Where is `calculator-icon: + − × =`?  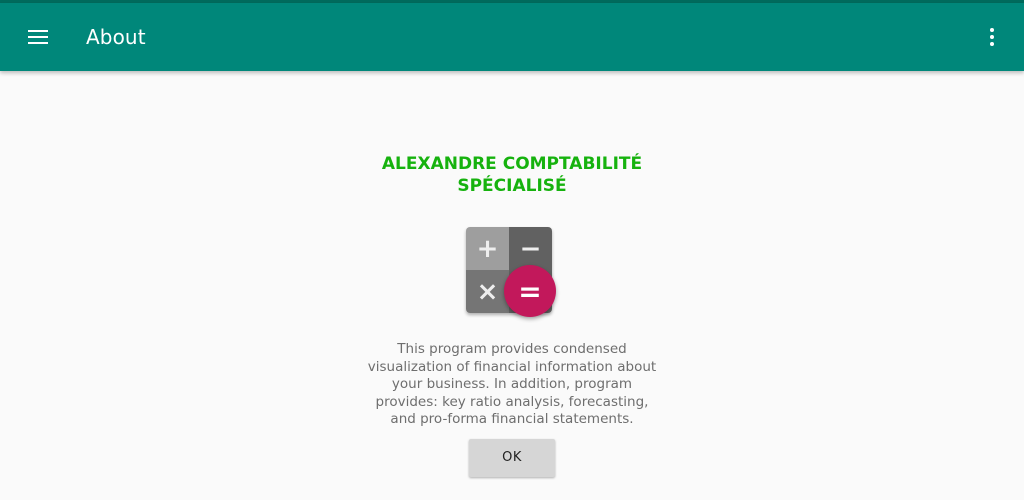
calculator-icon: + − × = is located at coordinates (512, 273).